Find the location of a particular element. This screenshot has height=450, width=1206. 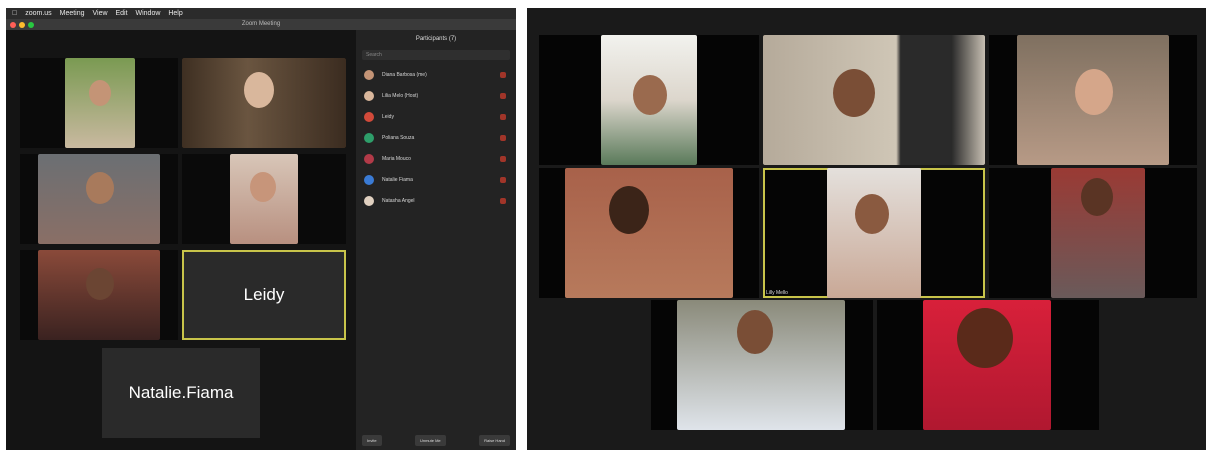

participant-name: Natalie Fiama is located at coordinates (397, 179).